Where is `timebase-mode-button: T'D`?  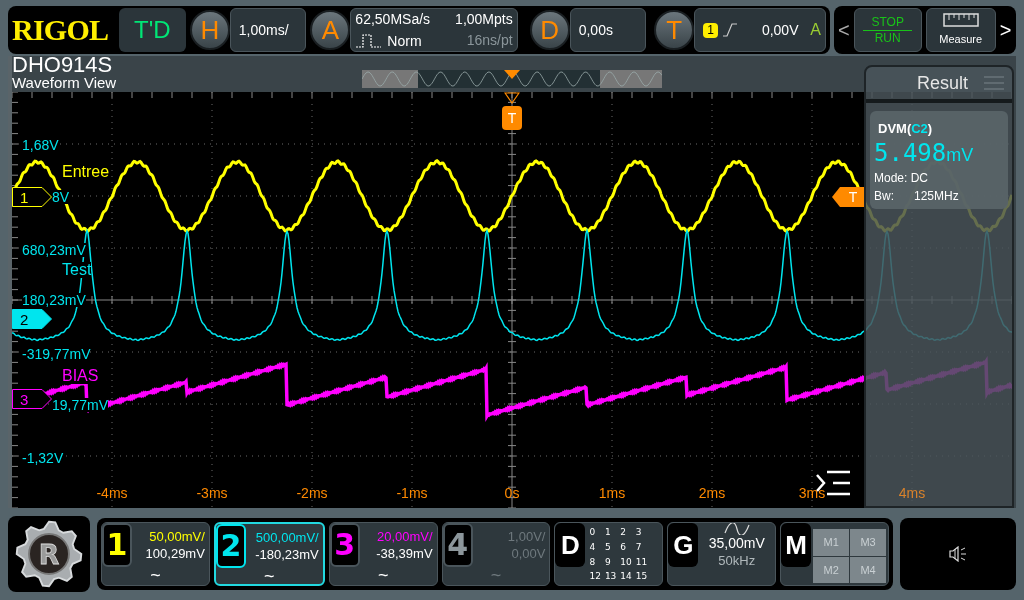 timebase-mode-button: T'D is located at coordinates (152, 30).